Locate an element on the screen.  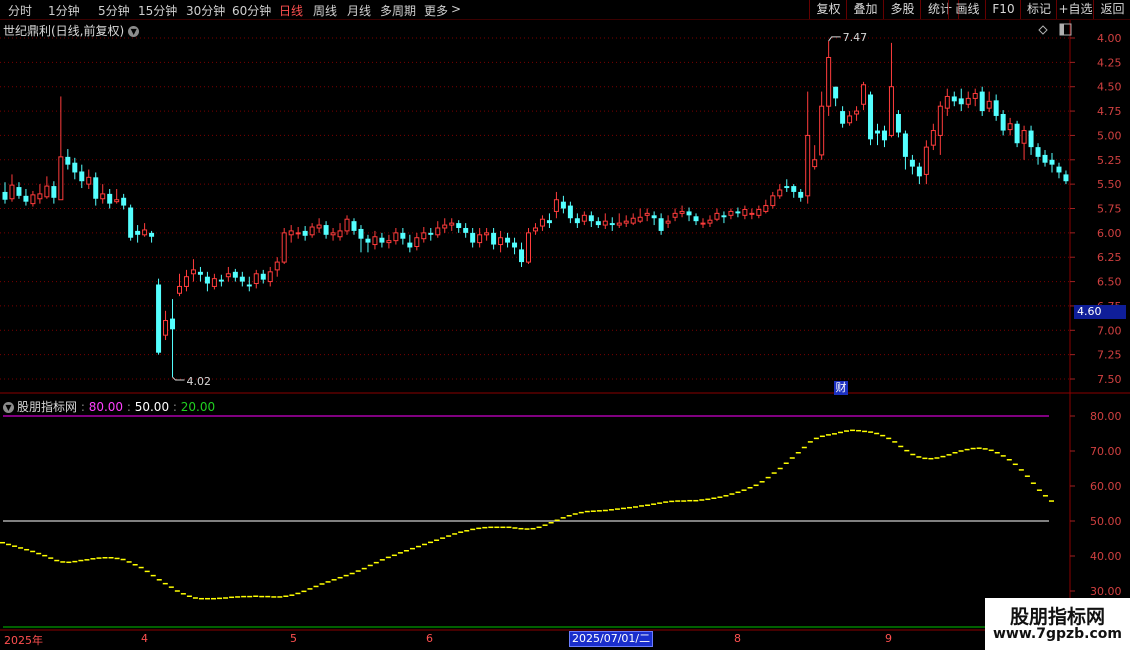
price-tick-label: 5.75 is located at coordinates (1109, 209).